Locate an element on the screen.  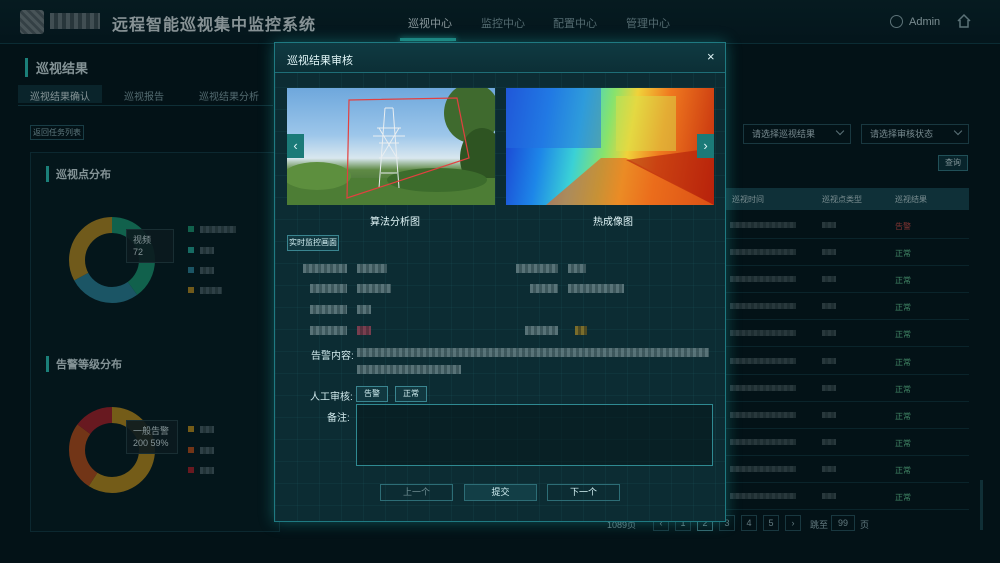
modal-header: 巡视结果审核 × is located at coordinates (500, 58).